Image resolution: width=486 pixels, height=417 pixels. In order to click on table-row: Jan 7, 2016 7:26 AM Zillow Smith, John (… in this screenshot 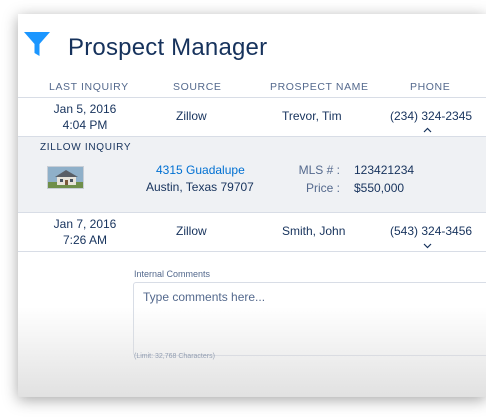, I will do `click(252, 232)`.